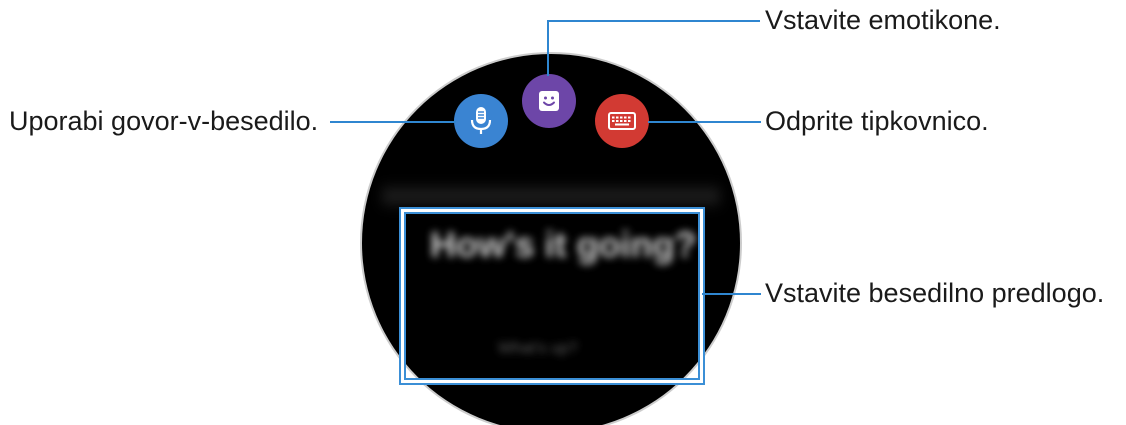 Image resolution: width=1126 pixels, height=425 pixels. I want to click on microphone-icon, so click(481, 120).